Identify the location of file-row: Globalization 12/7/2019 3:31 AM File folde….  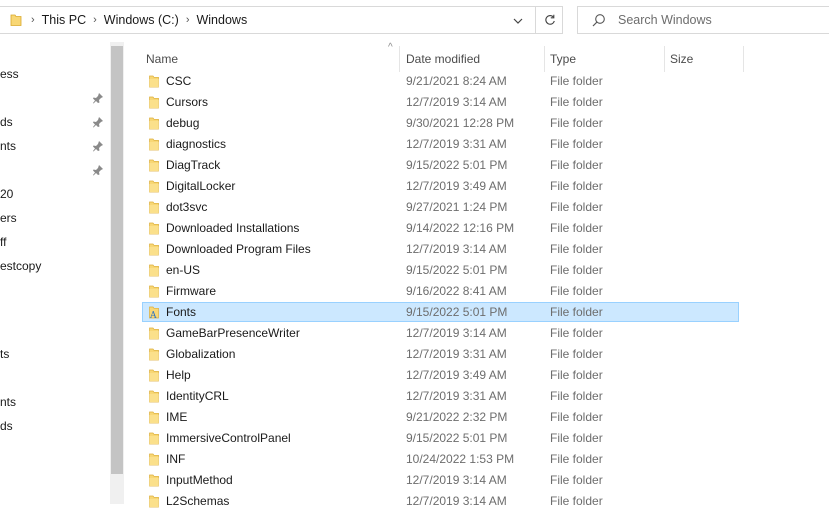
(476, 354).